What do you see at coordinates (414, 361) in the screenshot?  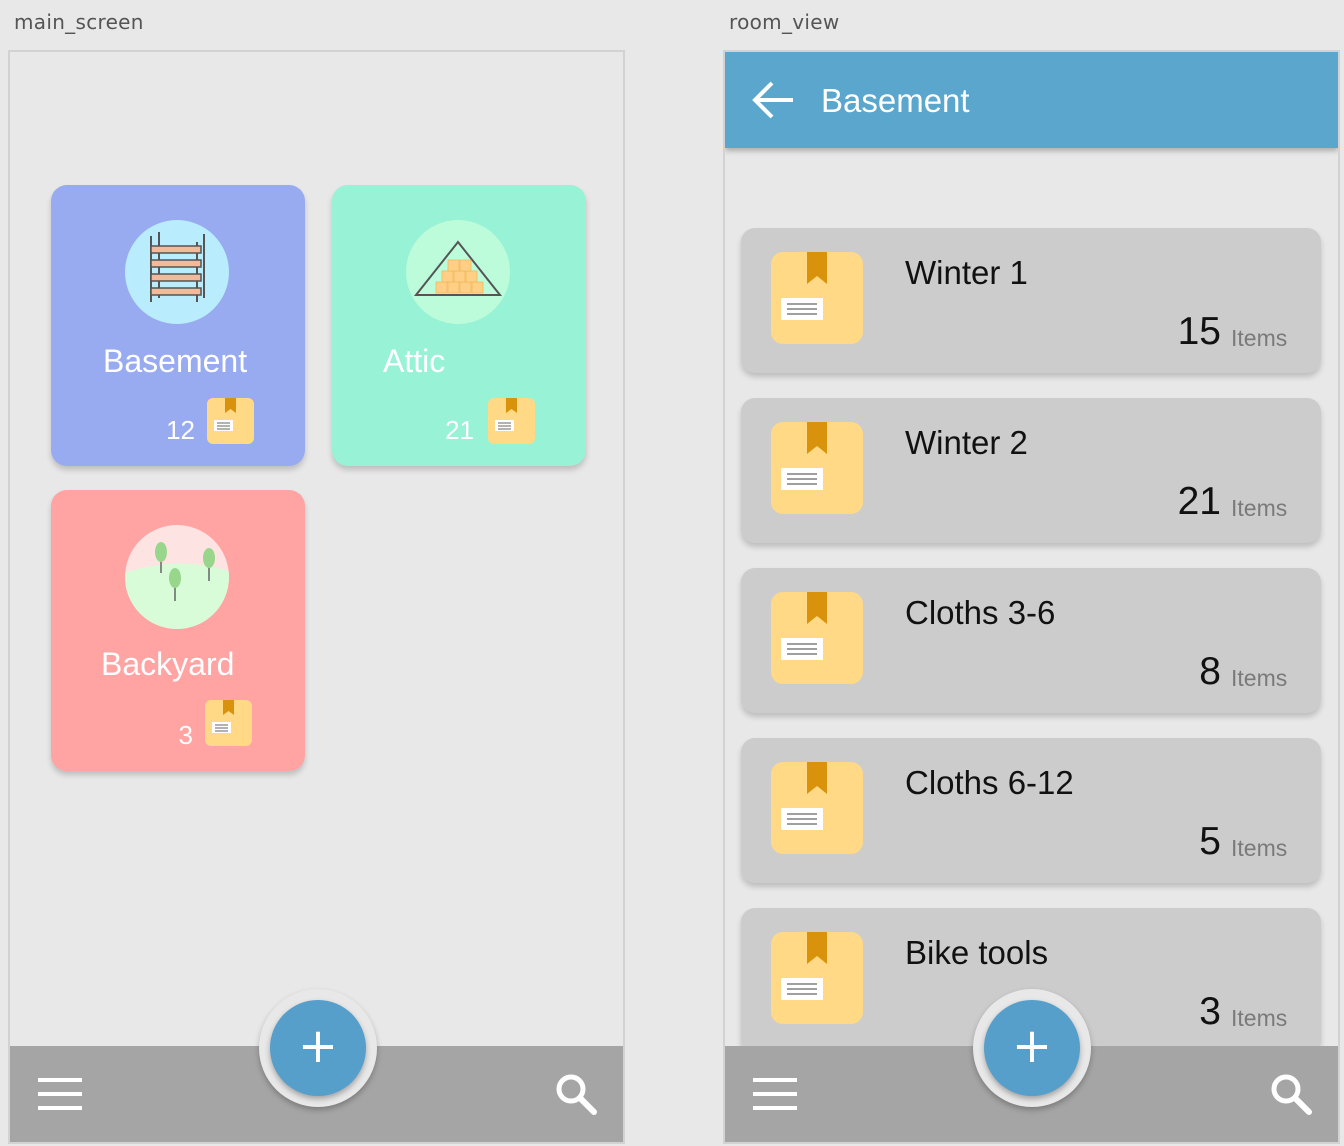 I see `room-name: Attic` at bounding box center [414, 361].